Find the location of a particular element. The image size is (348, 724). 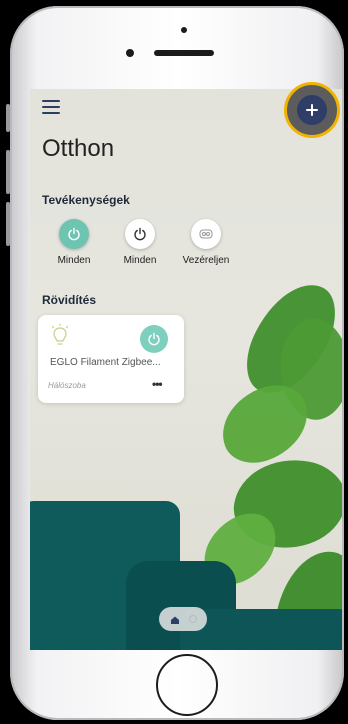

more-options-button: ••• is located at coordinates (157, 384).